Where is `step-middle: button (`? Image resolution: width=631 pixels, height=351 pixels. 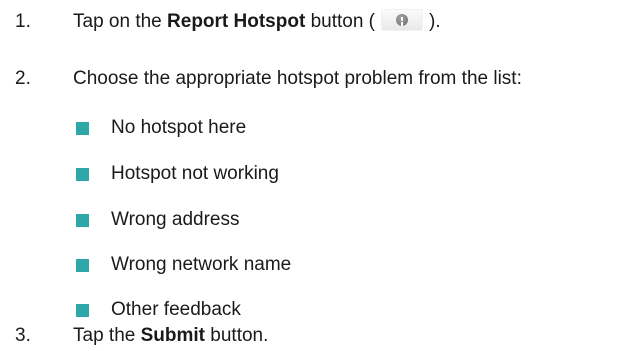
step-middle: button ( is located at coordinates (340, 21).